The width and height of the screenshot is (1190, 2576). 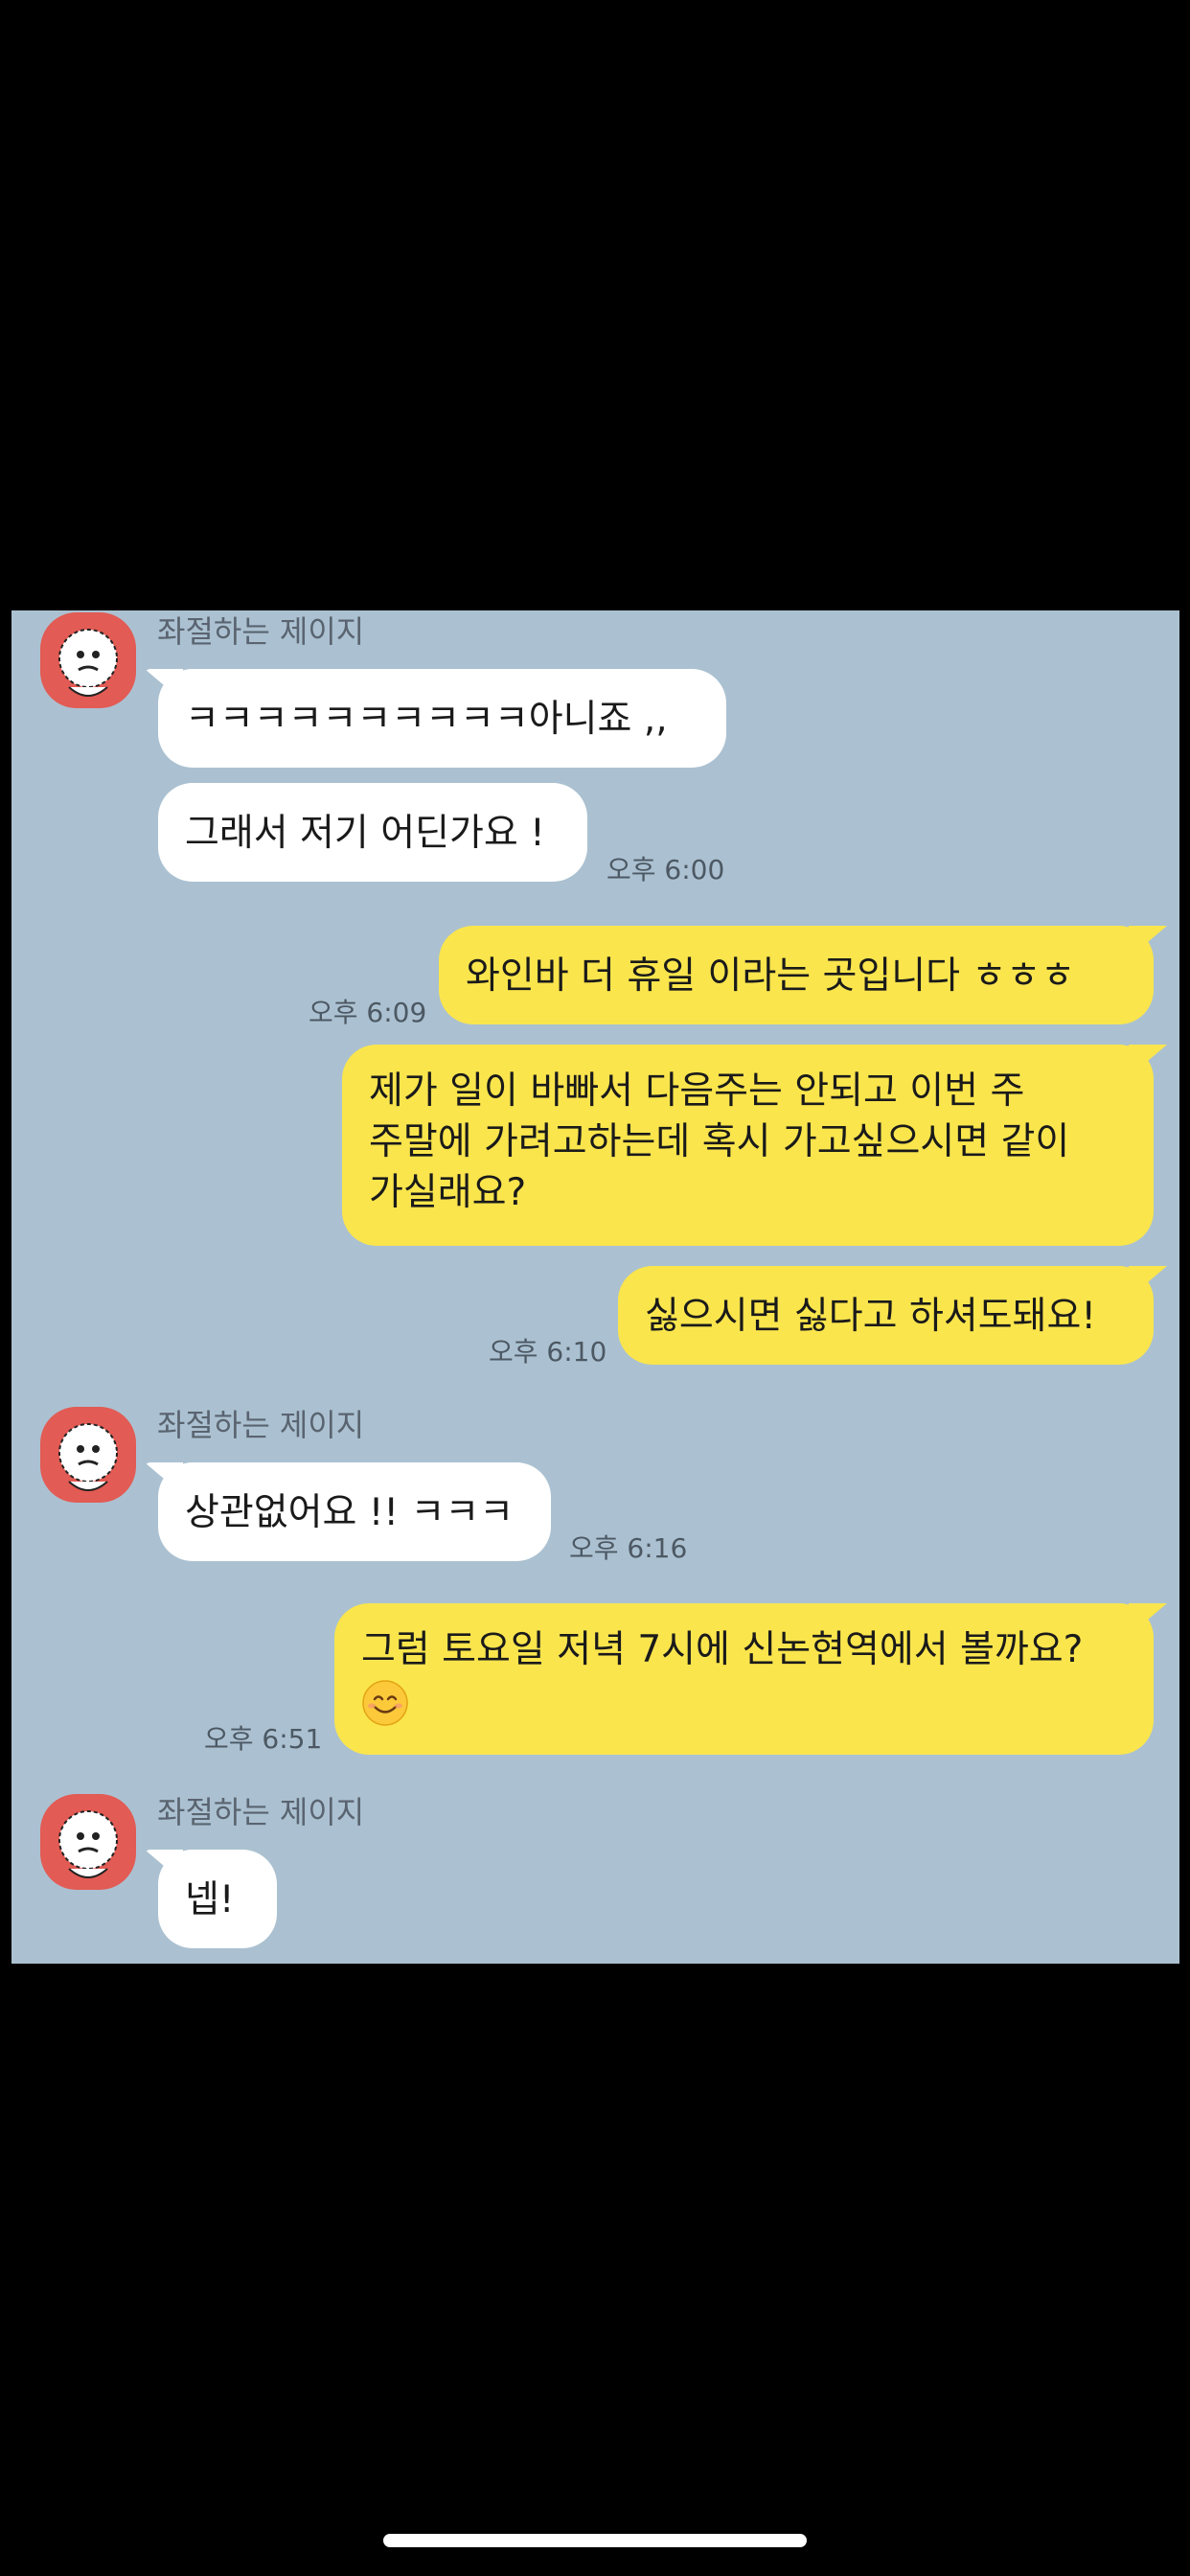 What do you see at coordinates (750, 1679) in the screenshot?
I see `message-bubble-outgoing: 그럼 토요일 저녁 7시에 신논현역에서 볼까요?` at bounding box center [750, 1679].